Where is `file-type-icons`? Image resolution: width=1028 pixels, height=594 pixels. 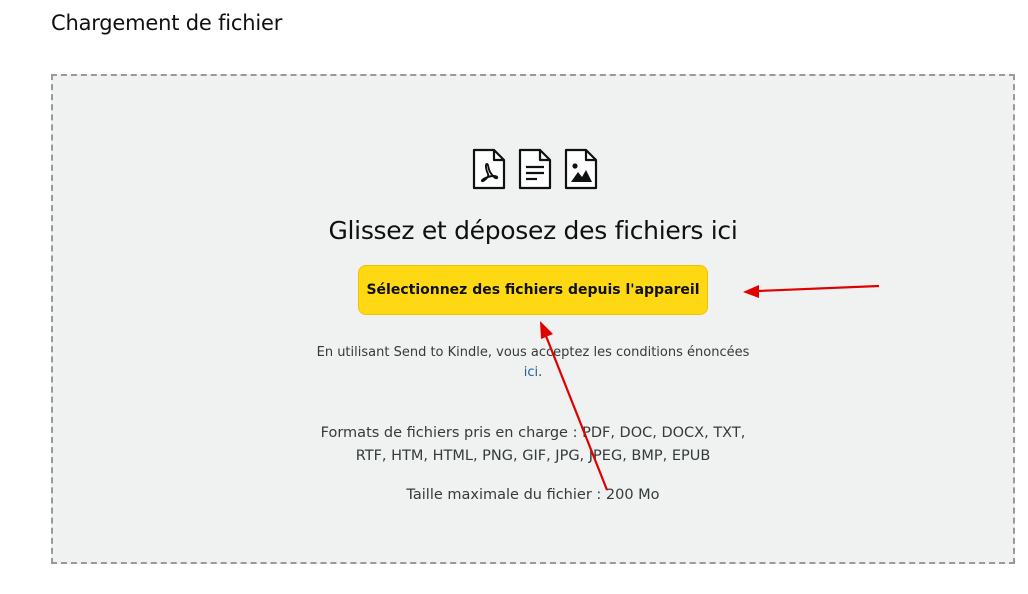 file-type-icons is located at coordinates (536, 170).